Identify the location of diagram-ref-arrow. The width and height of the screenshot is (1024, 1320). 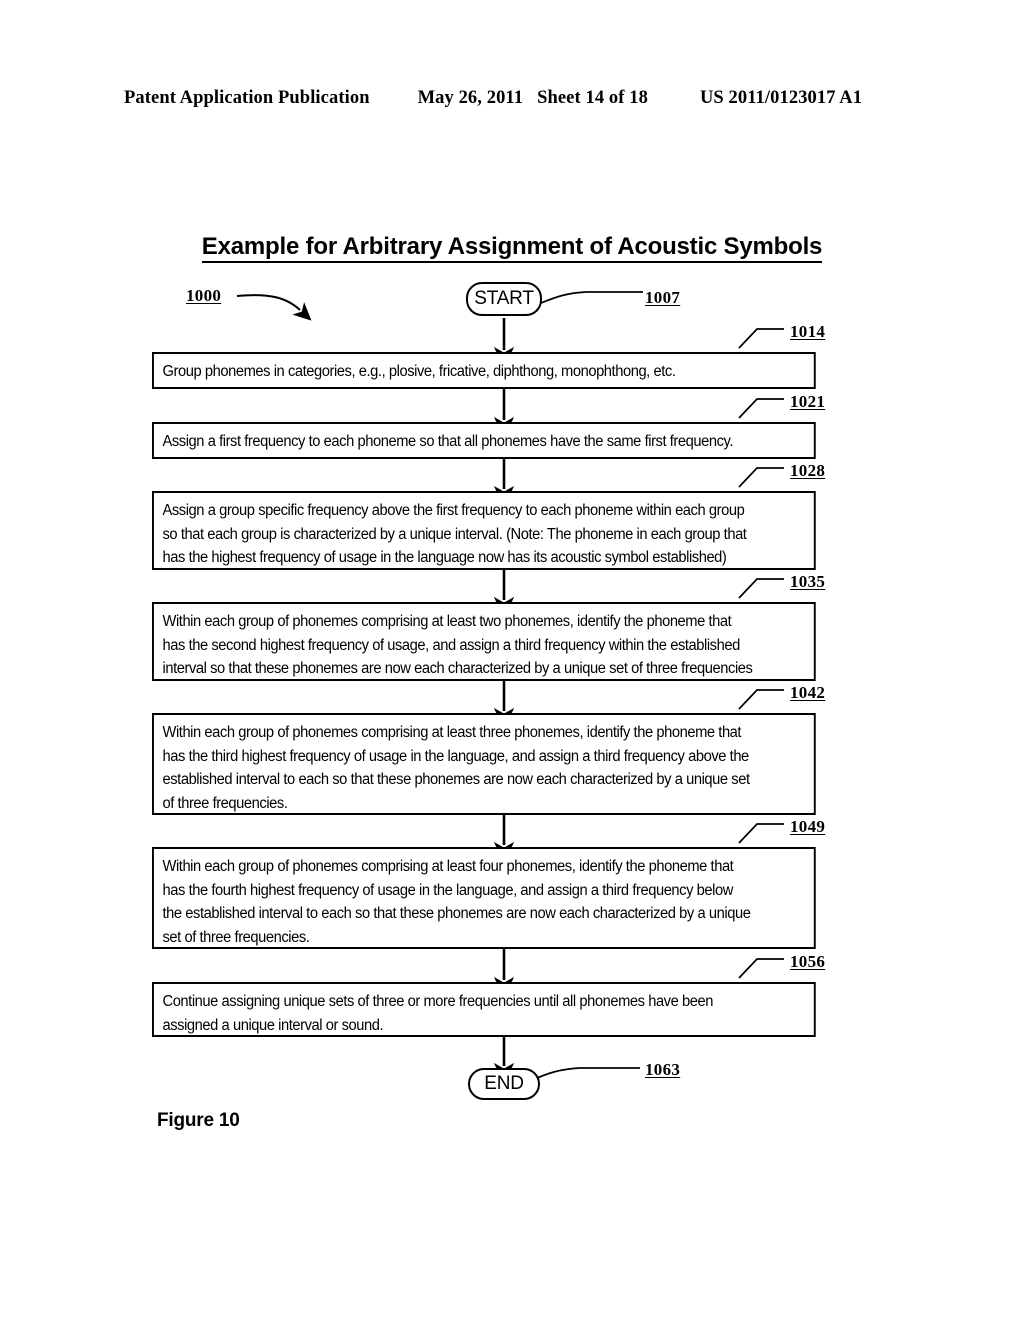
(274, 307).